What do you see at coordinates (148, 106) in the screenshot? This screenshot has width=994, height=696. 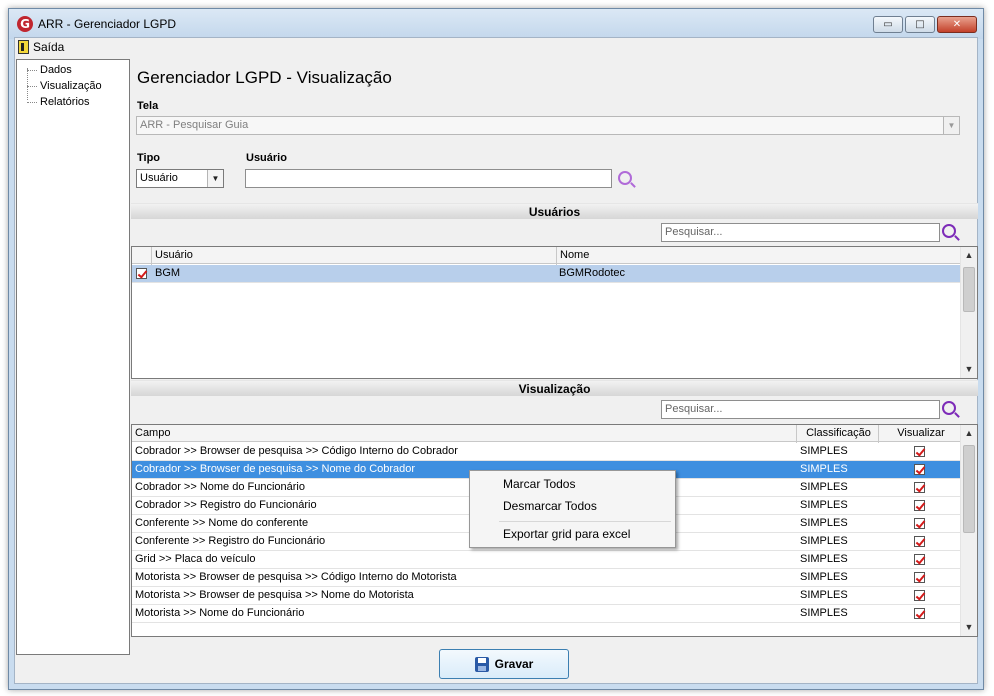 I see `tela-label: Tela` at bounding box center [148, 106].